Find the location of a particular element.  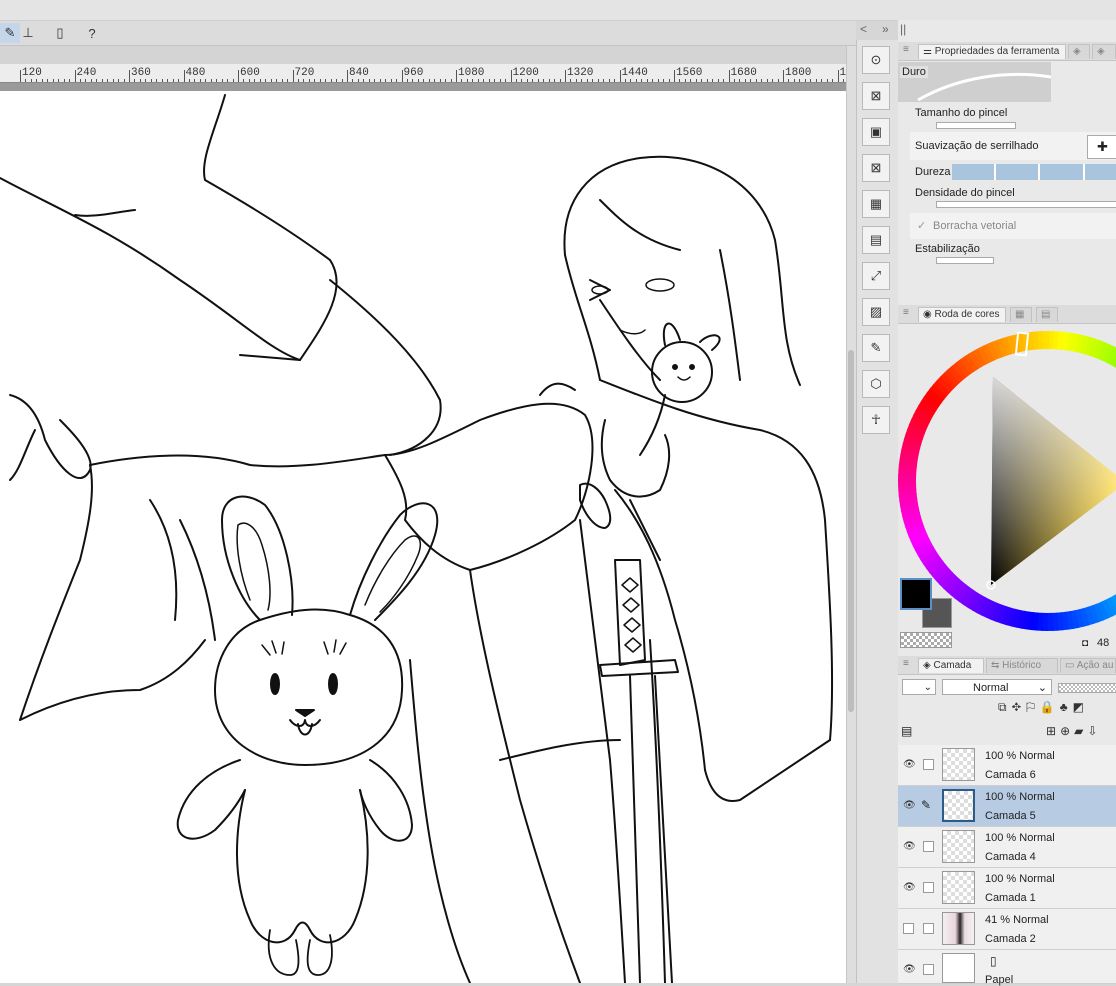

reference-icon: ✥ is located at coordinates (1019, 707).